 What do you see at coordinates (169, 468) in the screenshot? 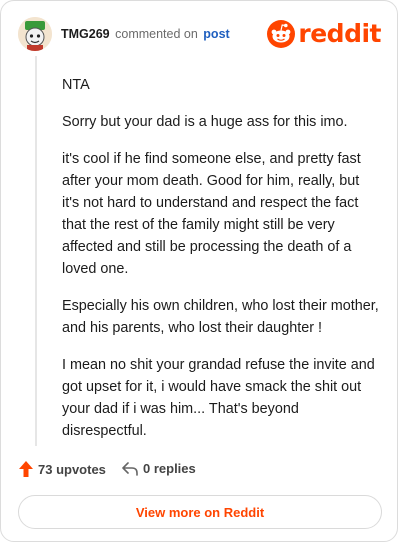
I see `reply-count: 0 replies` at bounding box center [169, 468].